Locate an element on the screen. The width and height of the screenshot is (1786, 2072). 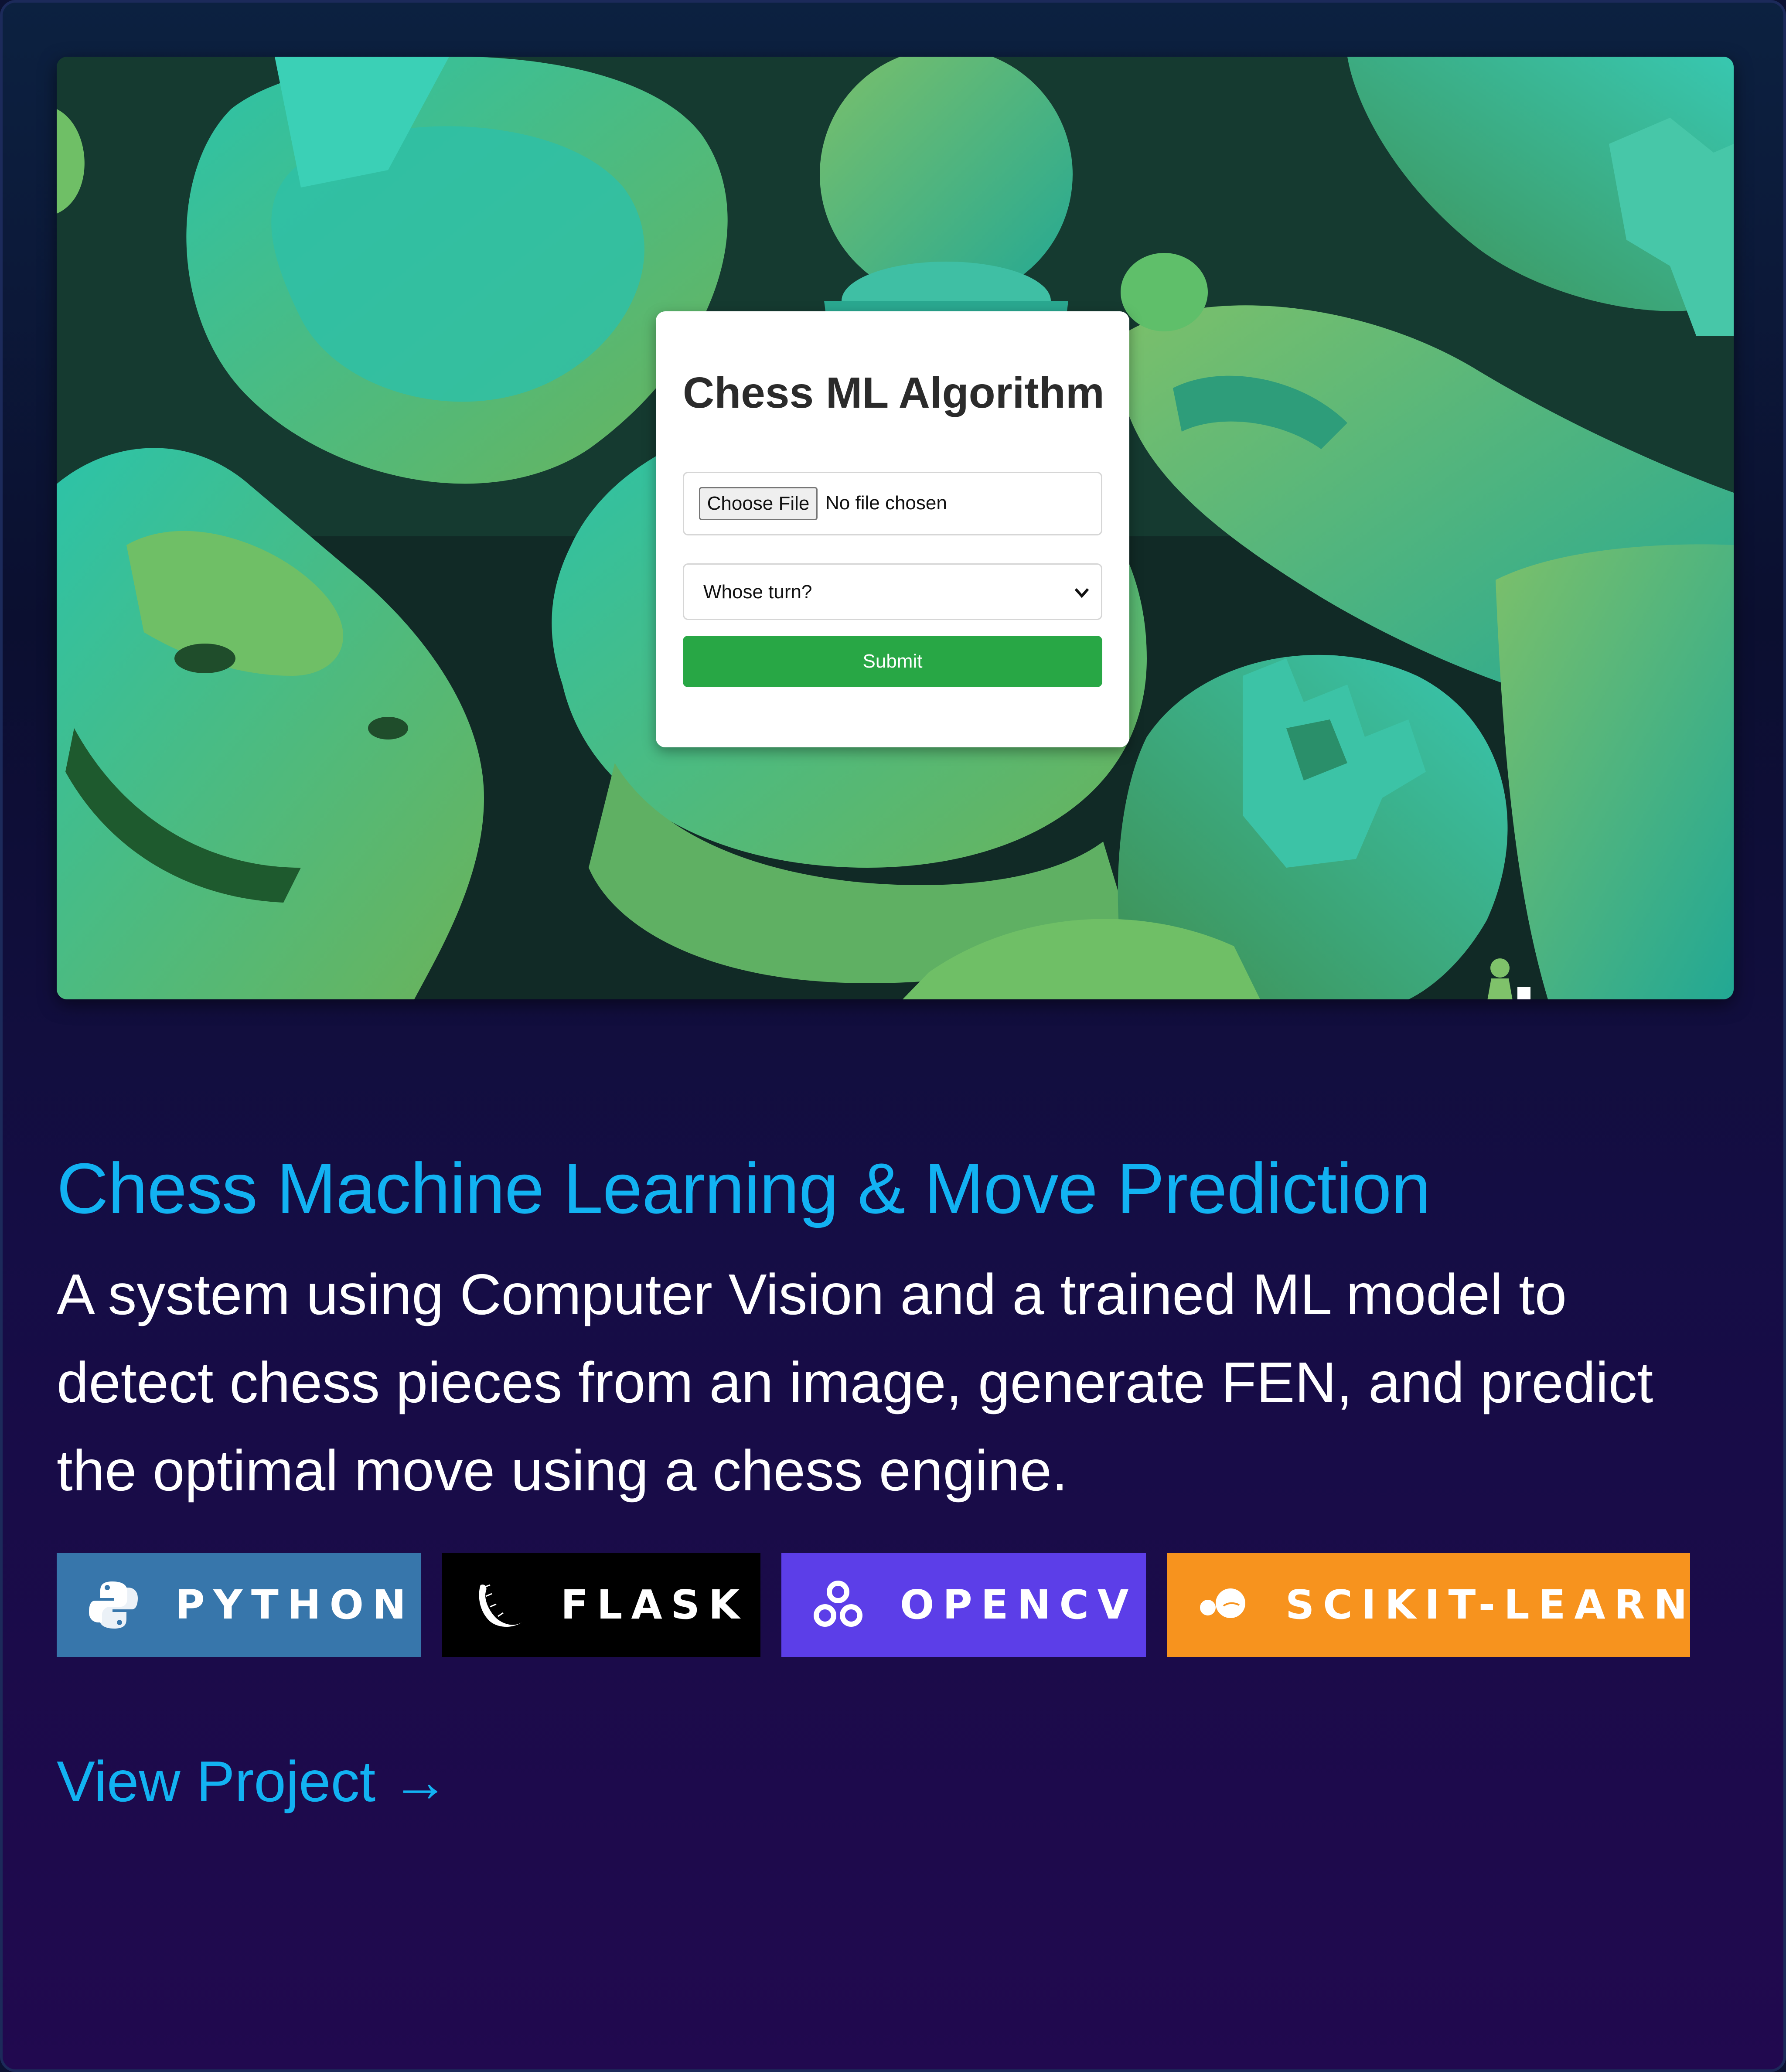
badge-opencv: OPENCV is located at coordinates (963, 1605).